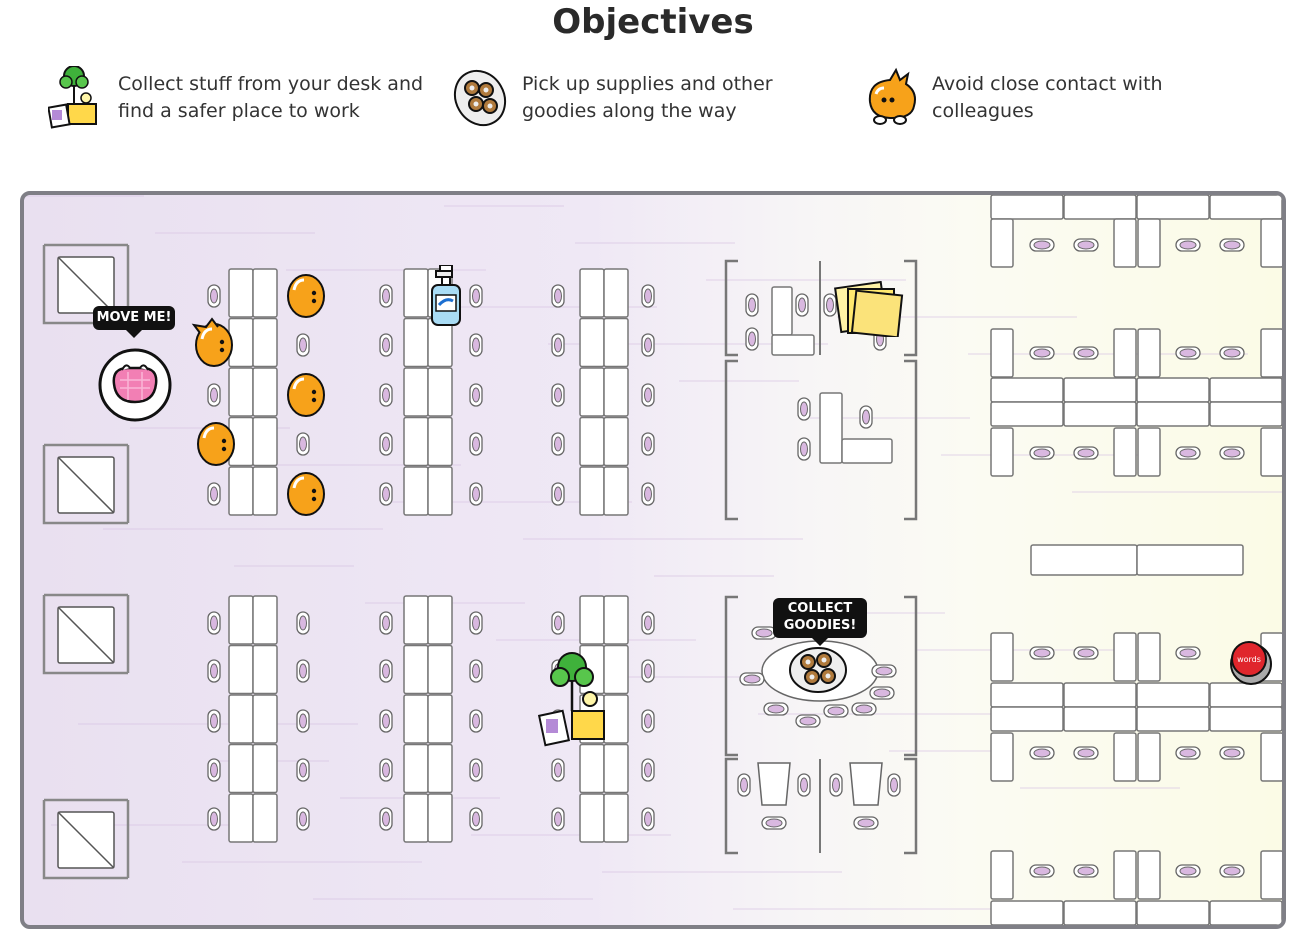 The height and width of the screenshot is (936, 1306). What do you see at coordinates (573, 699) in the screenshot?
I see `desk-items-item` at bounding box center [573, 699].